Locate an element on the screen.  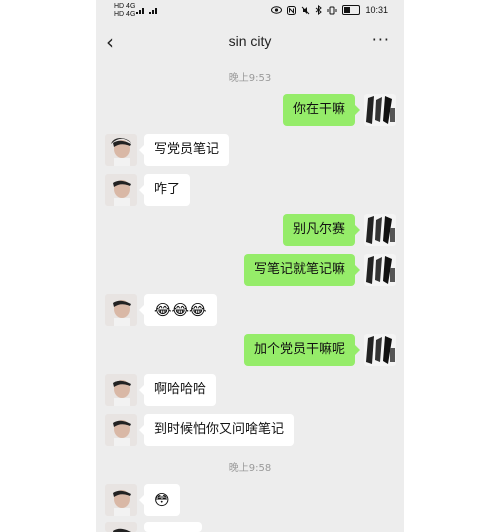
network-label-2: HD 4G is located at coordinates (125, 14).